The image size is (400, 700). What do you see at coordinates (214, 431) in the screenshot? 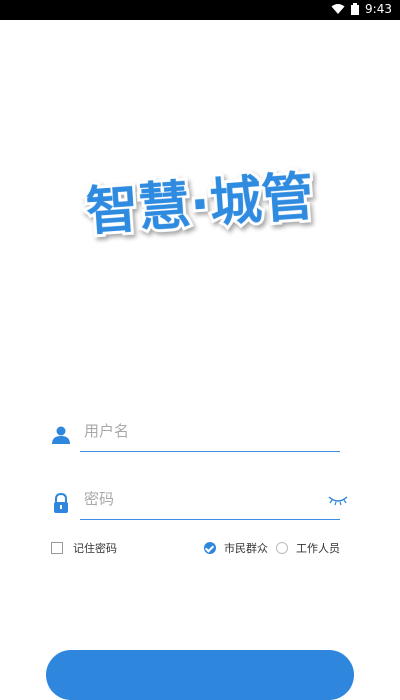
I see `username-input` at bounding box center [214, 431].